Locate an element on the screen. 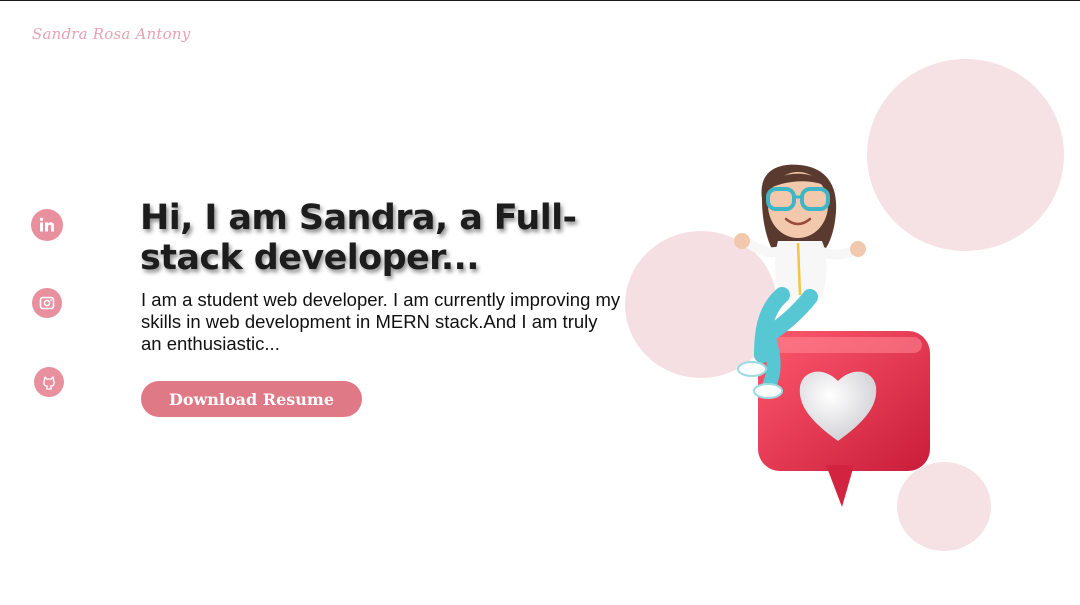  download-resume-button: Download Resume is located at coordinates (251, 399).